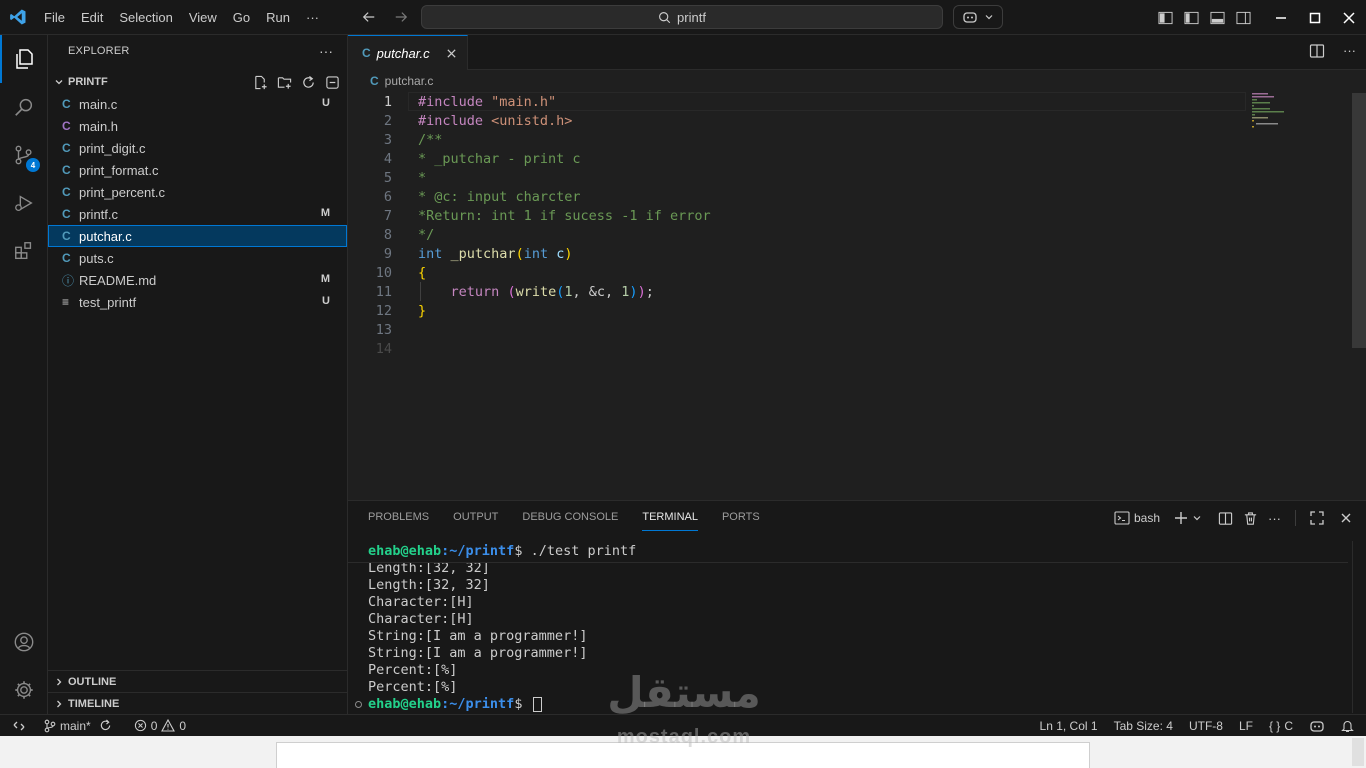 Image resolution: width=1366 pixels, height=768 pixels. Describe the element at coordinates (1349, 17) in the screenshot. I see `close-window-icon` at that location.